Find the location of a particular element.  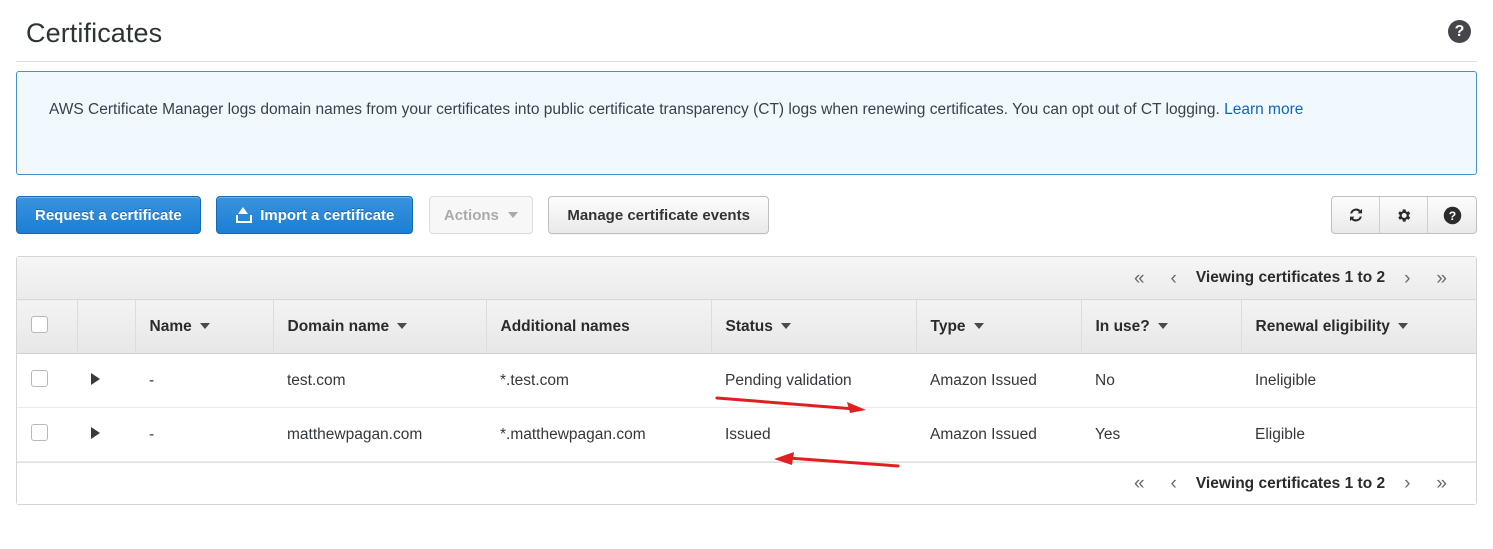

column-header-renewal-eligibility: Renewal eligibility is located at coordinates (1358, 326).